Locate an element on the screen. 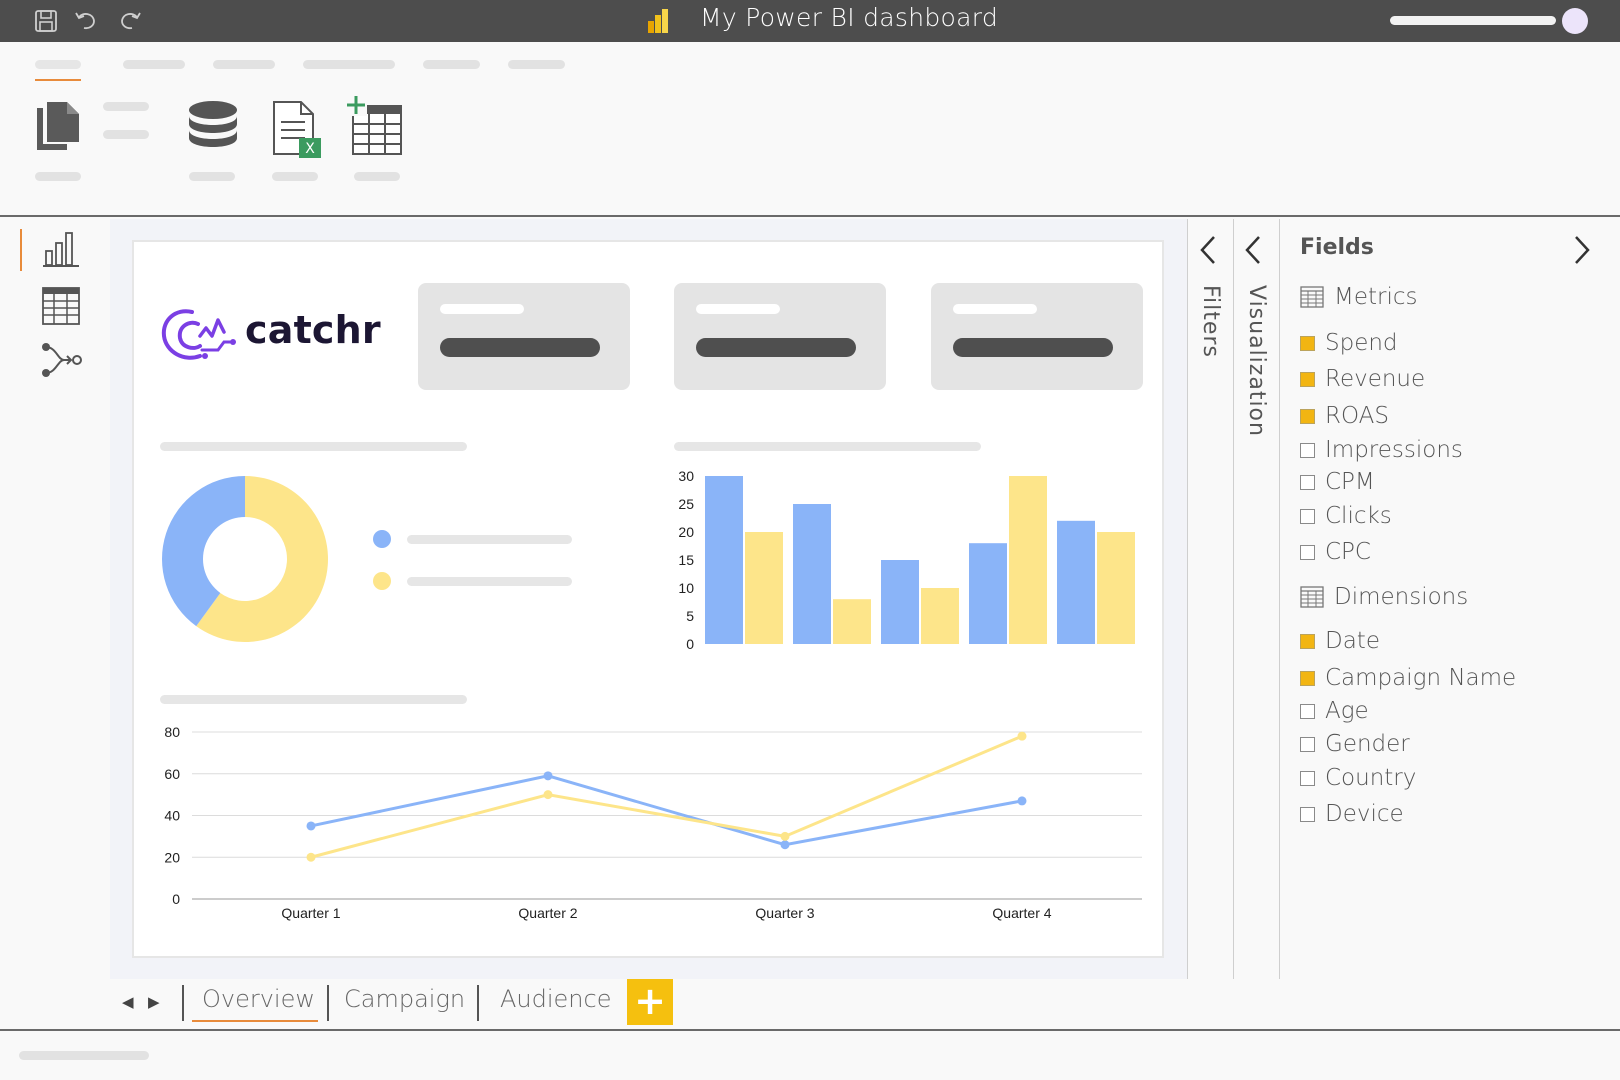 Image resolution: width=1620 pixels, height=1080 pixels. save-icon is located at coordinates (46, 21).